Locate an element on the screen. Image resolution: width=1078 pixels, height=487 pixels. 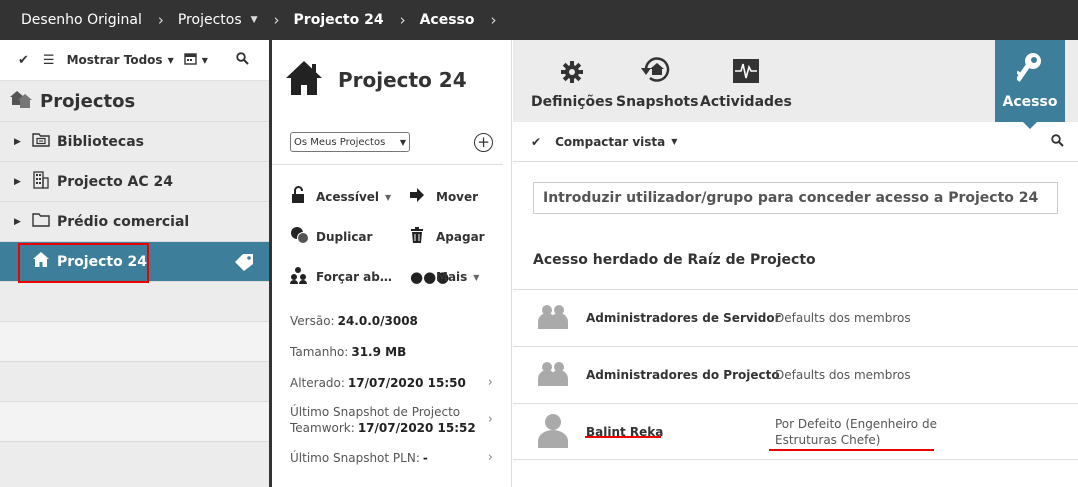
project-scope-row: Os Meus Projectos ▼ + is located at coordinates (387, 142).